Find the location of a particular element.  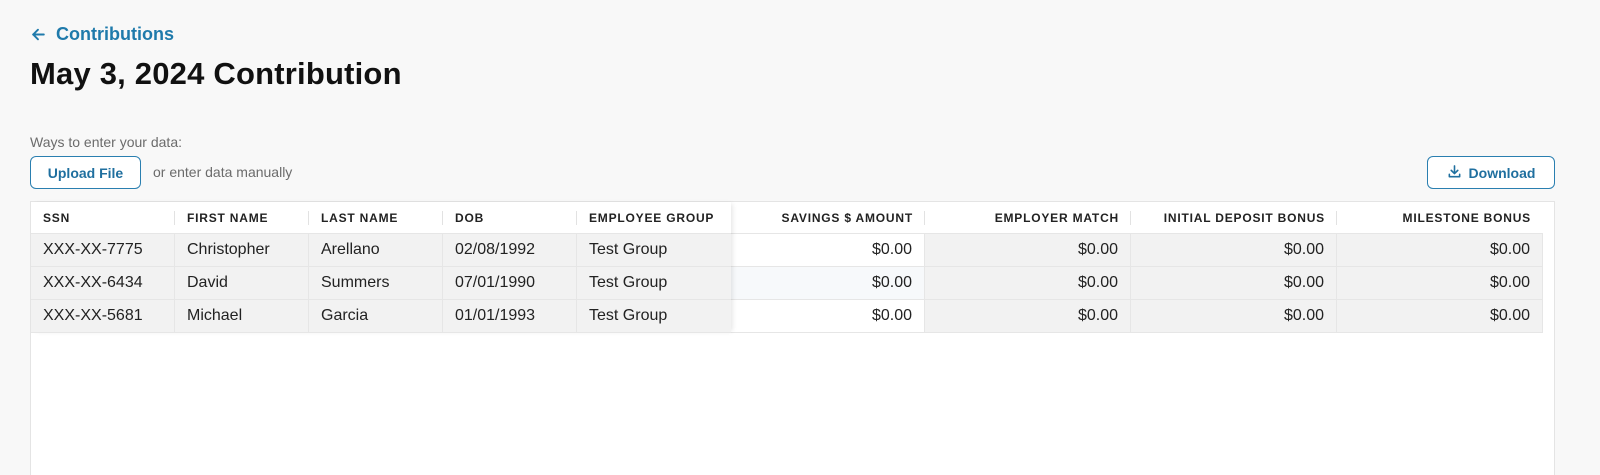

column-header-employer-match: EMPLOYER MATCH is located at coordinates (1028, 217).